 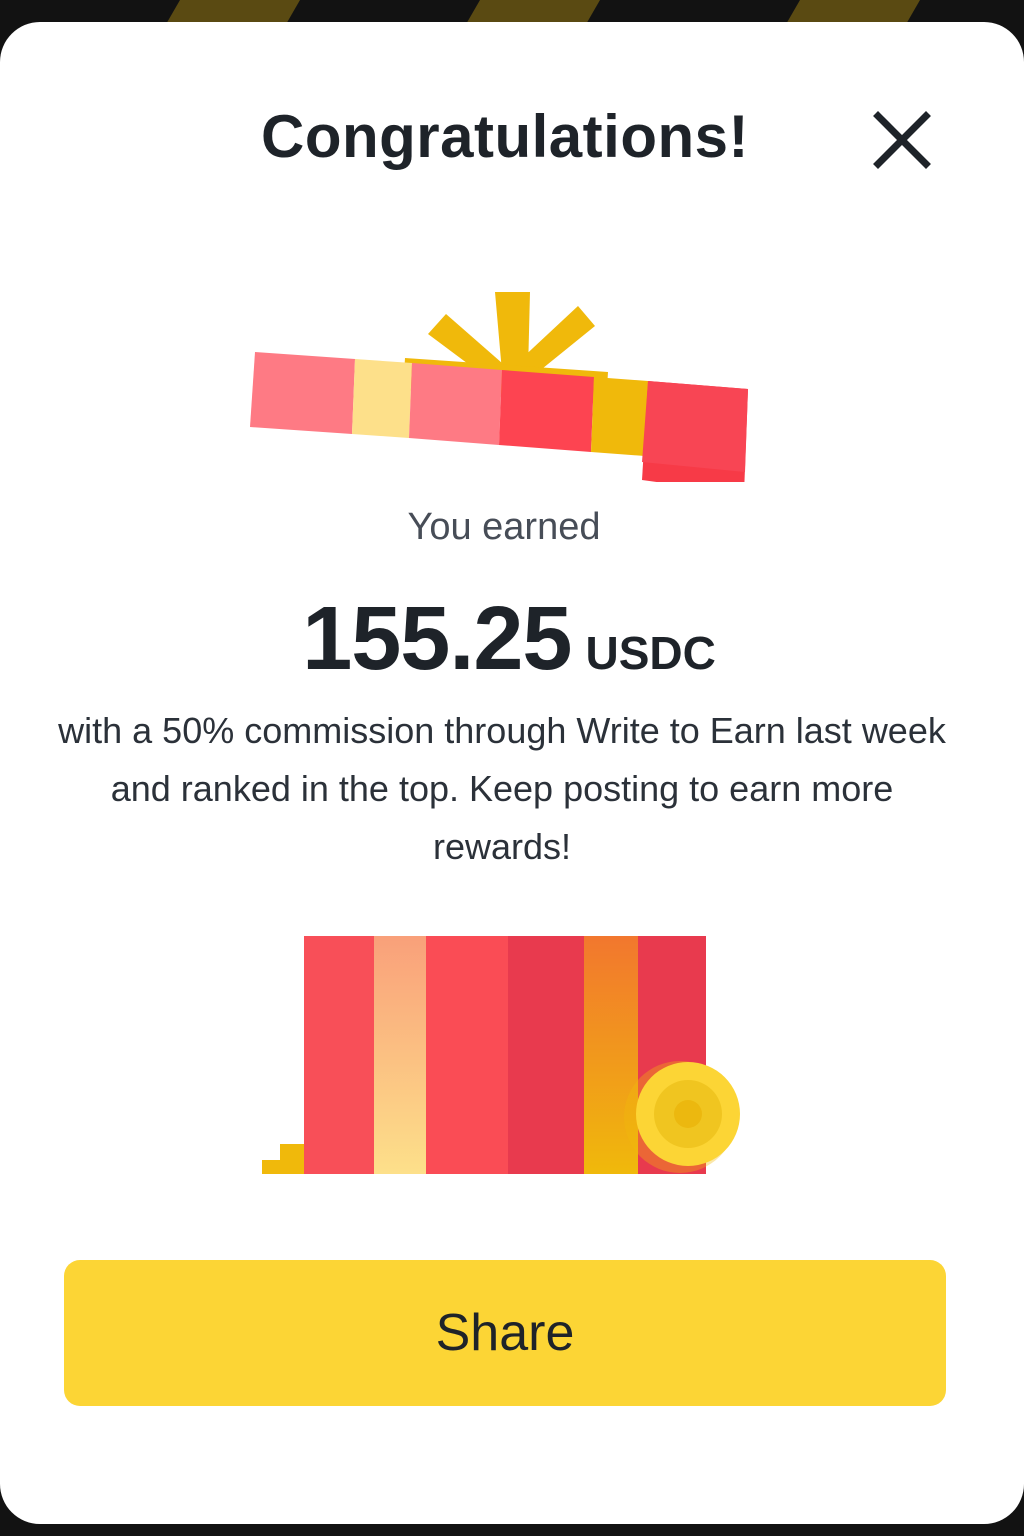 I want to click on gift-box-illustration, so click(x=501, y=1055).